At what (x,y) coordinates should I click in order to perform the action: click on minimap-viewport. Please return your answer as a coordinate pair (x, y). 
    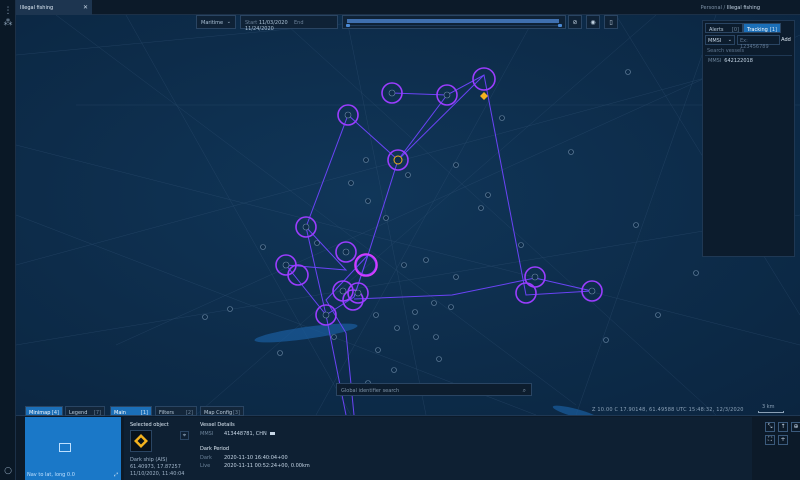
    Looking at the image, I should click on (65, 447).